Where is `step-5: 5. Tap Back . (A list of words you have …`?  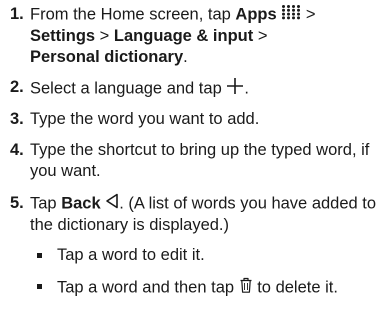 step-5: 5. Tap Back . (A list of words you have … is located at coordinates (197, 214).